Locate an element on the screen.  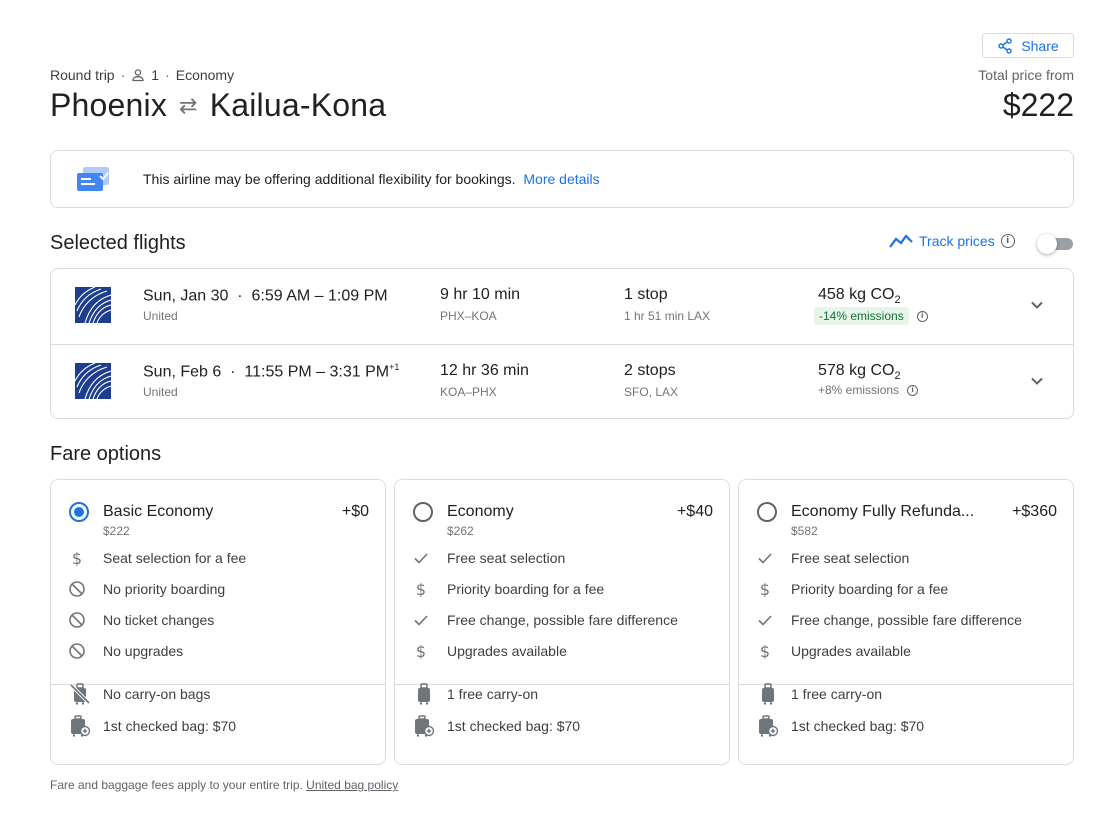
co2-amount: 458 kg CO2 is located at coordinates (859, 296).